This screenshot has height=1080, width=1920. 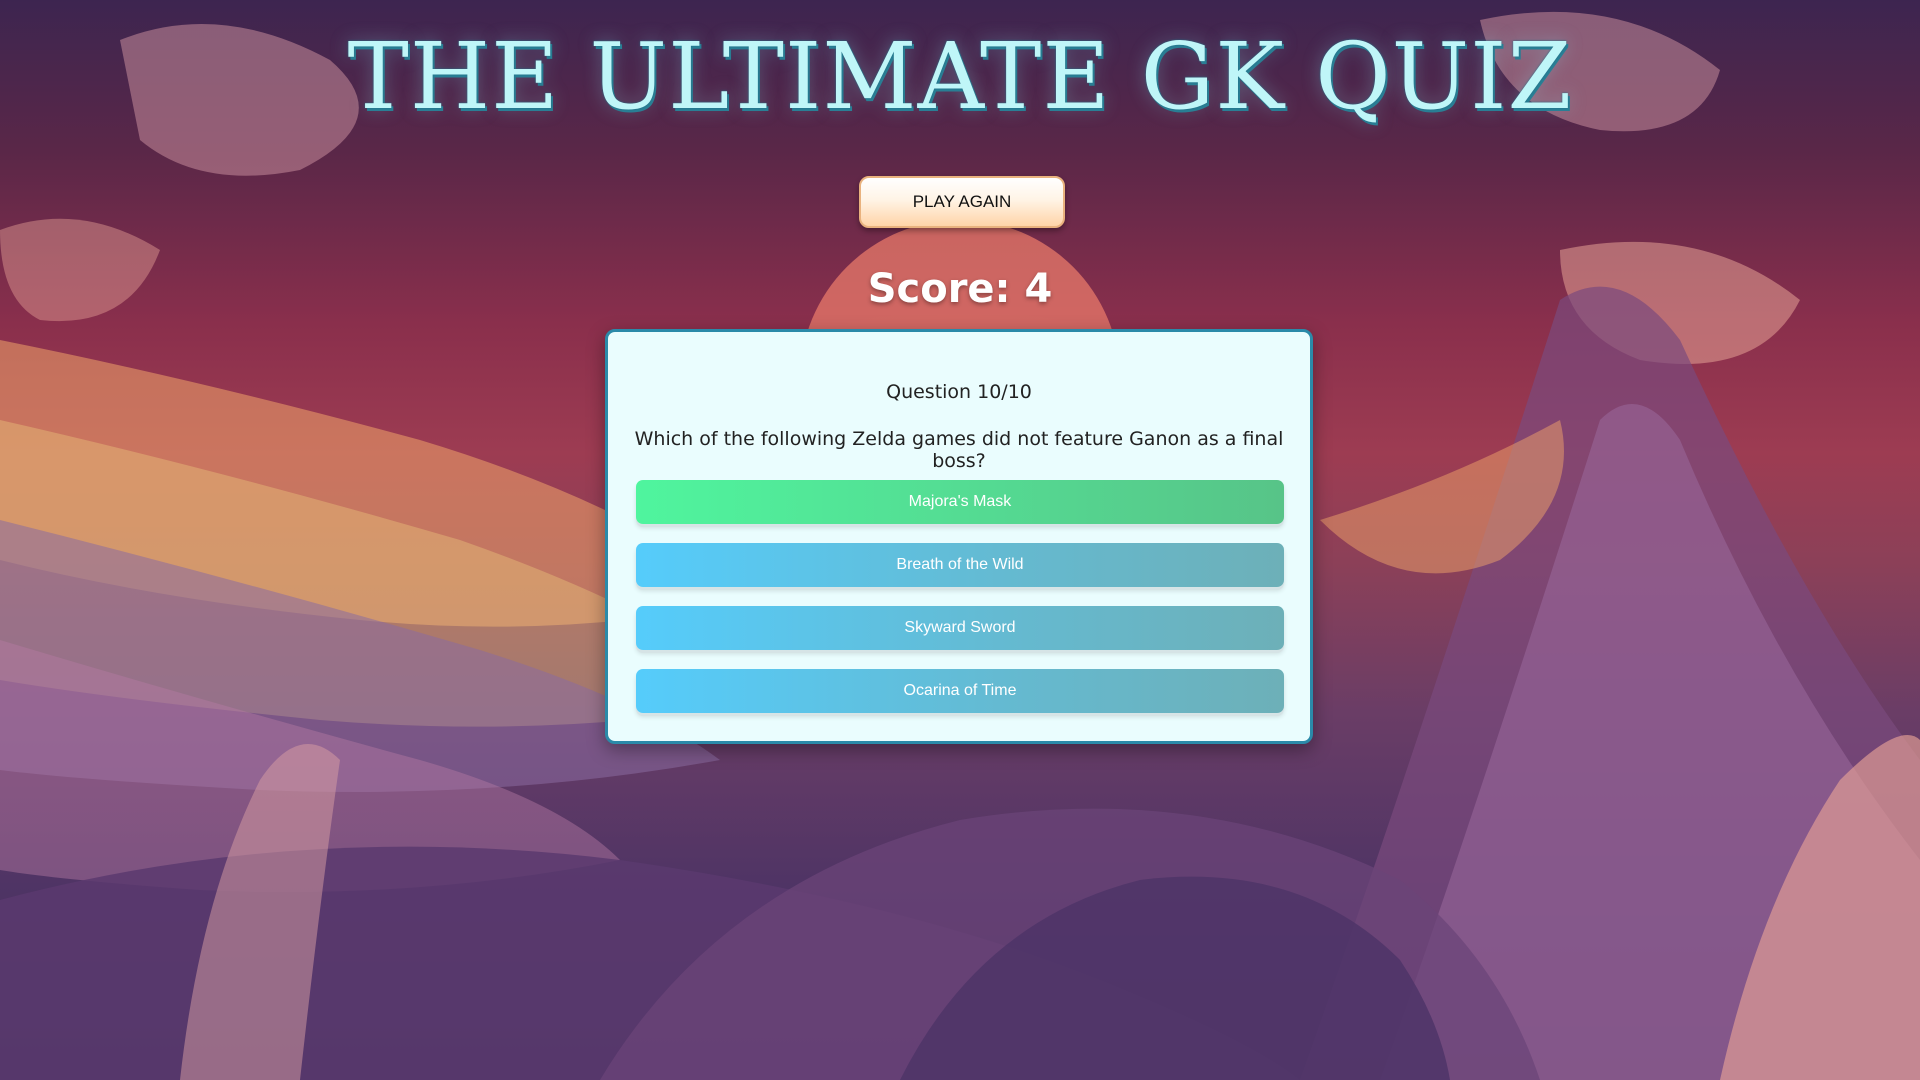 I want to click on answer-option-majoras-mask: Majora's Mask, so click(x=960, y=502).